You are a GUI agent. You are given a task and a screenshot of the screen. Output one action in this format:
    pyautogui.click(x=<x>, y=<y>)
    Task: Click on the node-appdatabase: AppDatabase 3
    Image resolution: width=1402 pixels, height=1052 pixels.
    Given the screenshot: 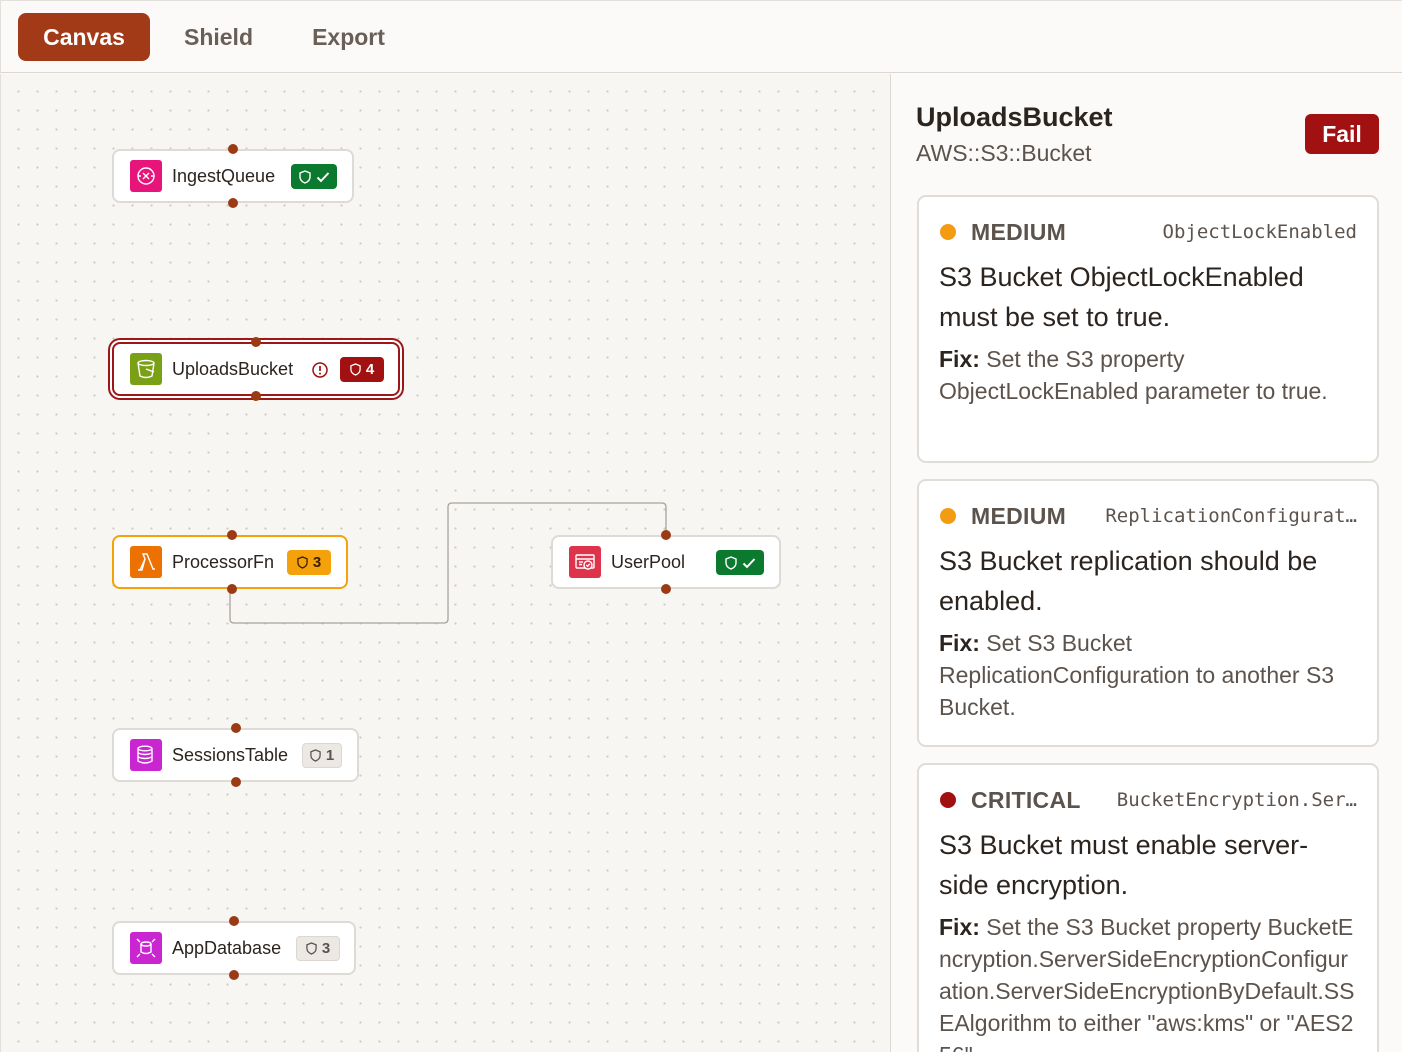 What is the action you would take?
    pyautogui.click(x=234, y=948)
    